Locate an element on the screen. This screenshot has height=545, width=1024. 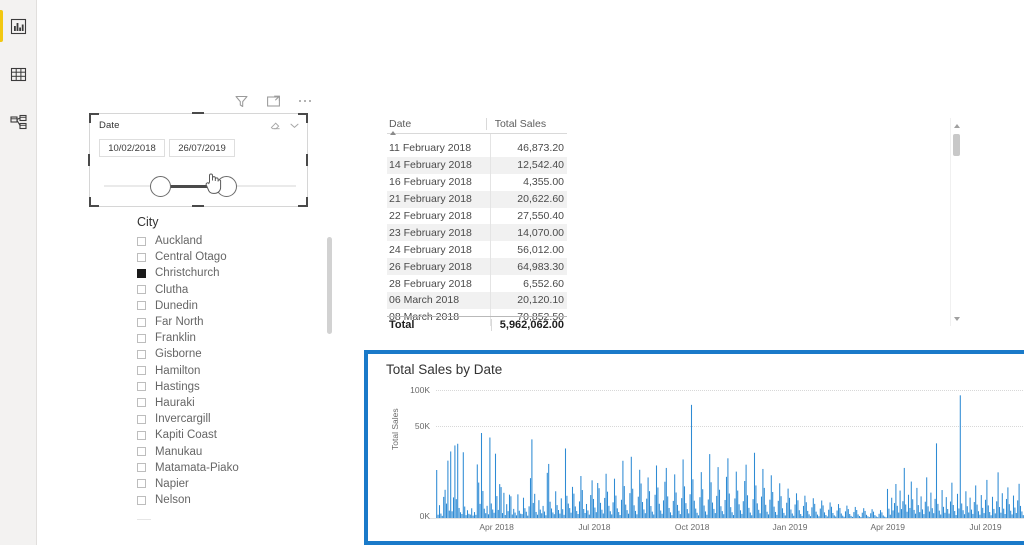
selection-handle-bottom-right is located at coordinates (303, 202).